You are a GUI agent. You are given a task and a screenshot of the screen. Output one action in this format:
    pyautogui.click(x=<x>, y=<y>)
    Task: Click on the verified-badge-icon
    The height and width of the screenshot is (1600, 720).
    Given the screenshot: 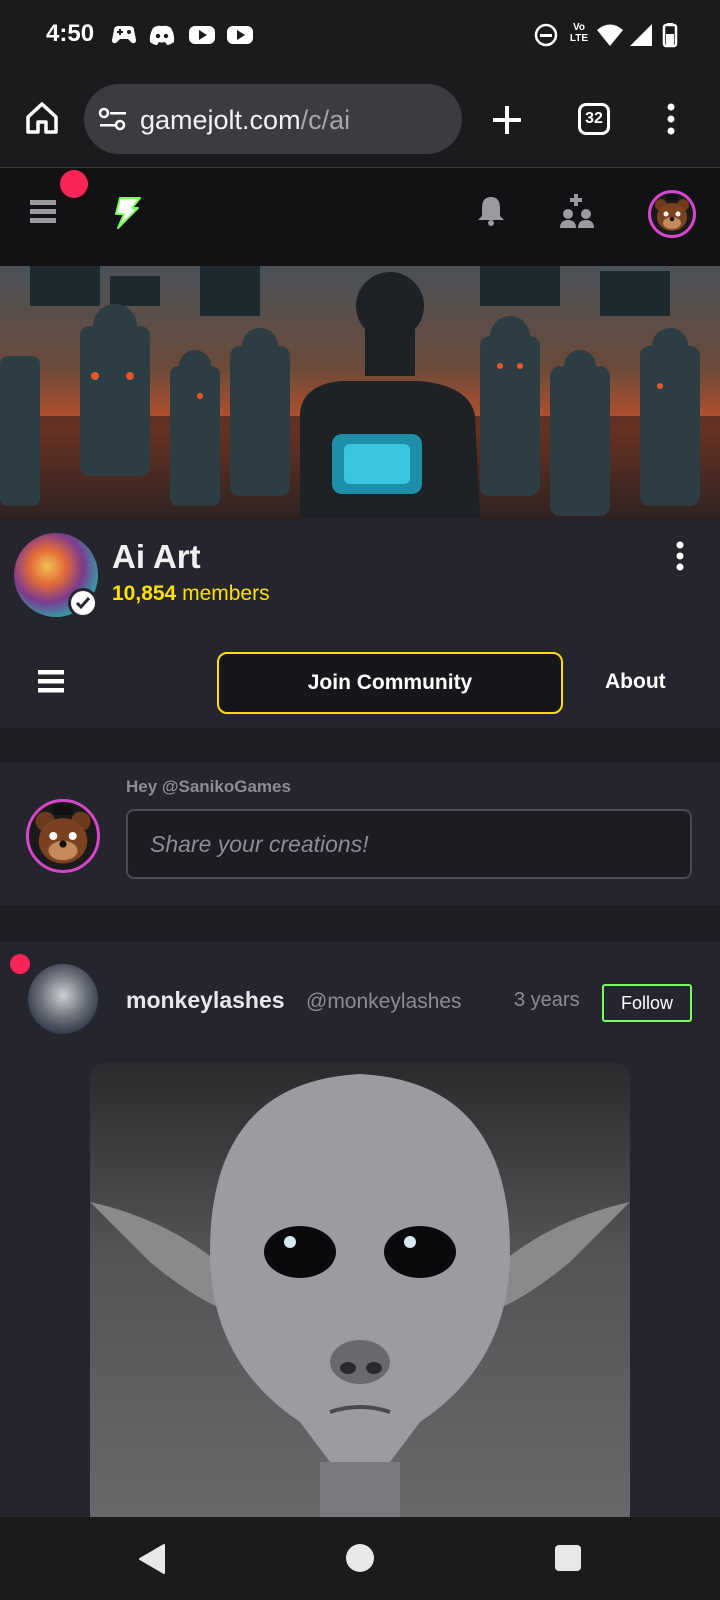 What is the action you would take?
    pyautogui.click(x=83, y=603)
    